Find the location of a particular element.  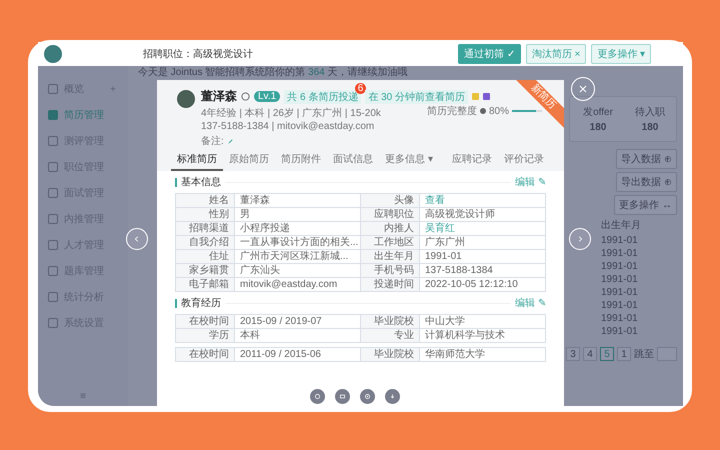

jump-label: 跳至 is located at coordinates (644, 354).